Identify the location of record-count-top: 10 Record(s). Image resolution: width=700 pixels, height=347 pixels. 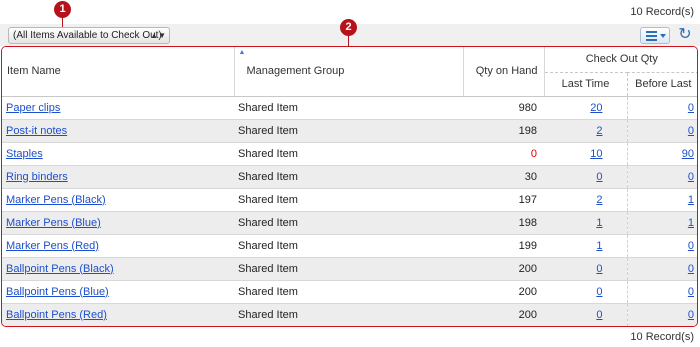
(662, 12).